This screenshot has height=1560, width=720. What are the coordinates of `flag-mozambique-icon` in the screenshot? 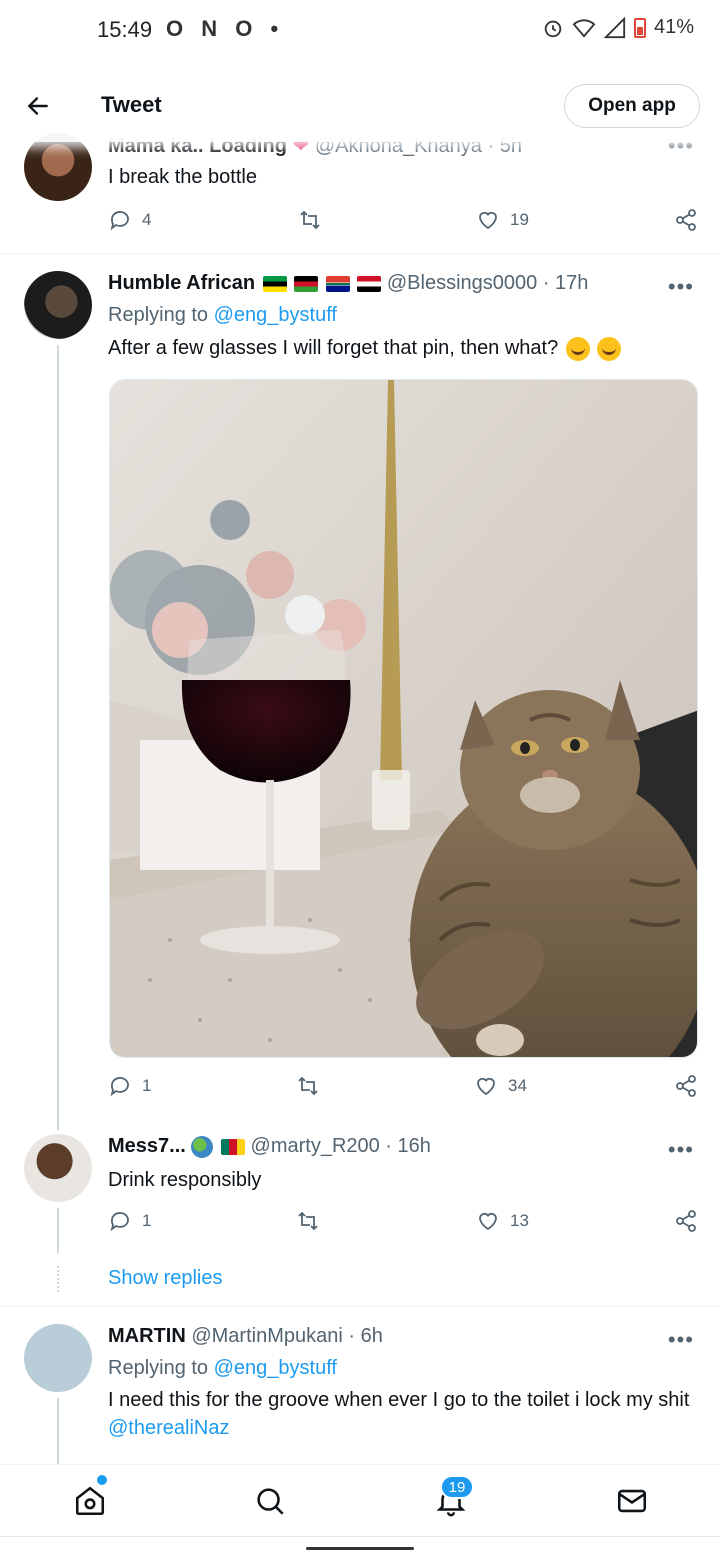 It's located at (274, 283).